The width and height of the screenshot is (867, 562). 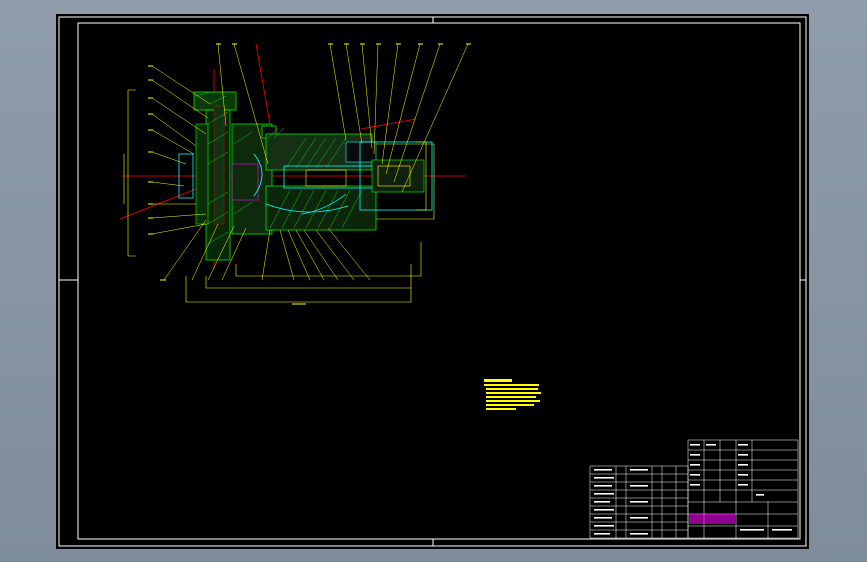 I want to click on title-block-highlight, so click(x=712, y=519).